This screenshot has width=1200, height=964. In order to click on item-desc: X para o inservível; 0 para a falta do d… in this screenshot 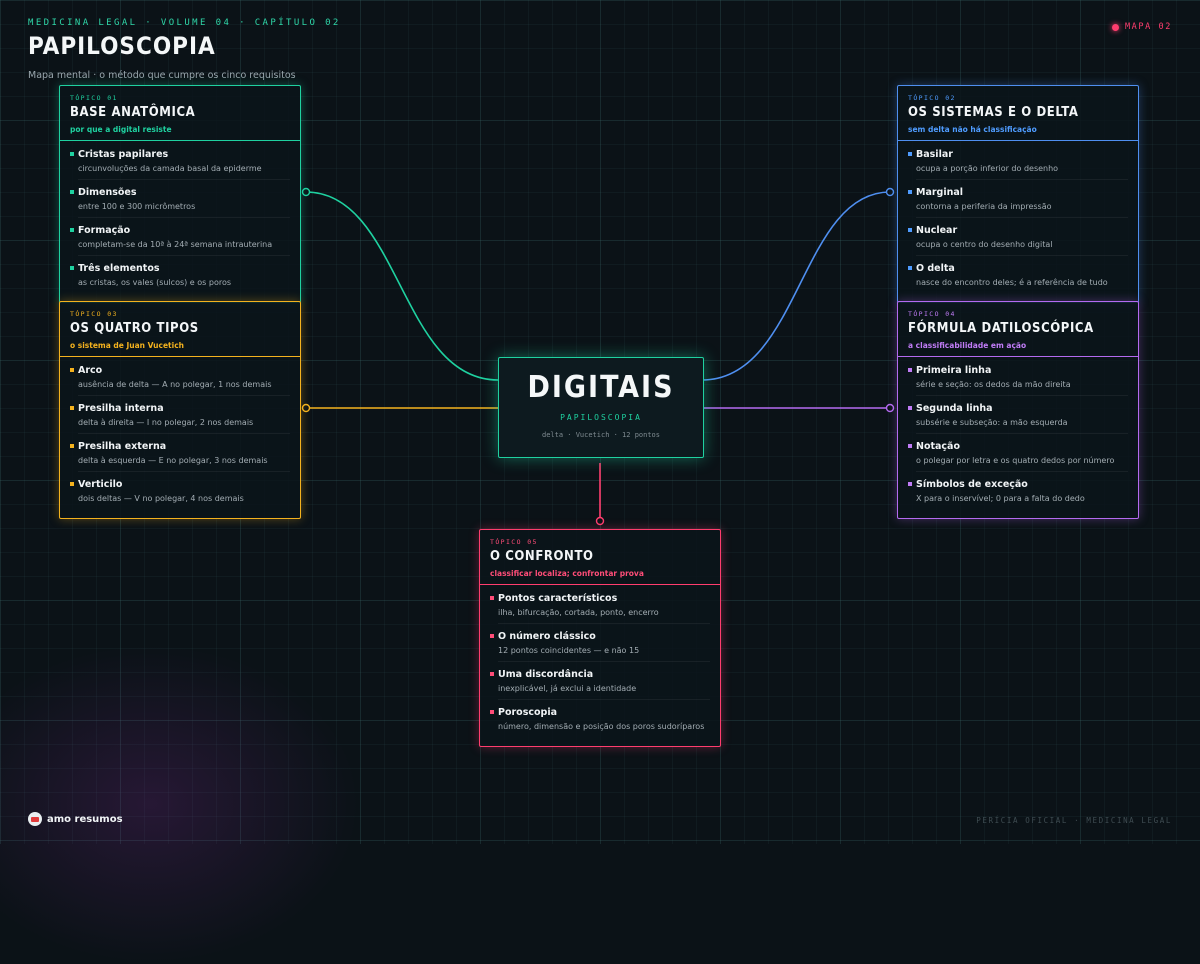, I will do `click(1000, 498)`.